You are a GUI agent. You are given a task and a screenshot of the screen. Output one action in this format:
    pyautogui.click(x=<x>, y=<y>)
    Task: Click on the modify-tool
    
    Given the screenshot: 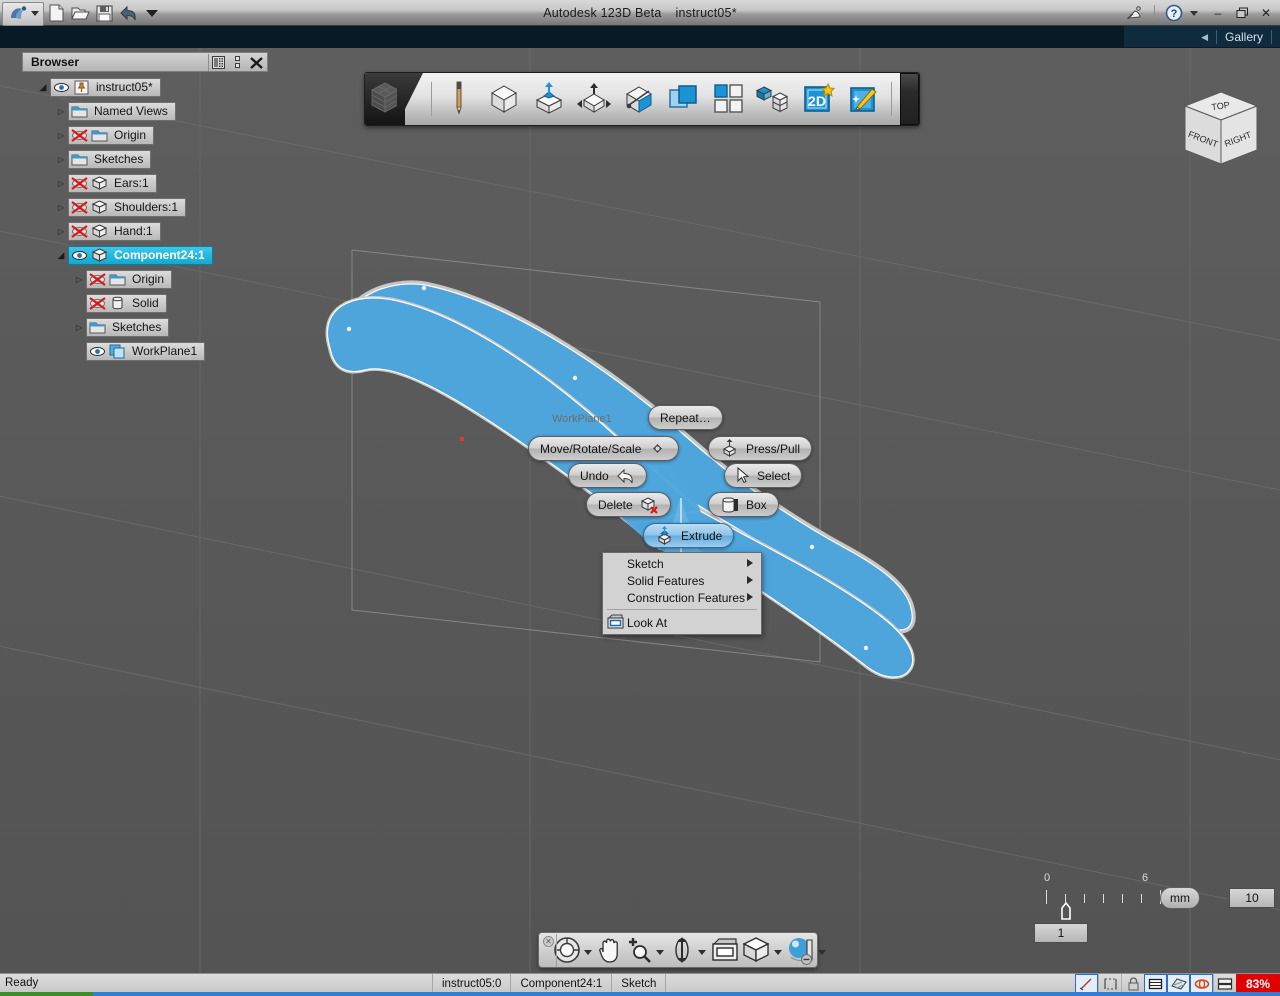 What is the action you would take?
    pyautogui.click(x=594, y=99)
    